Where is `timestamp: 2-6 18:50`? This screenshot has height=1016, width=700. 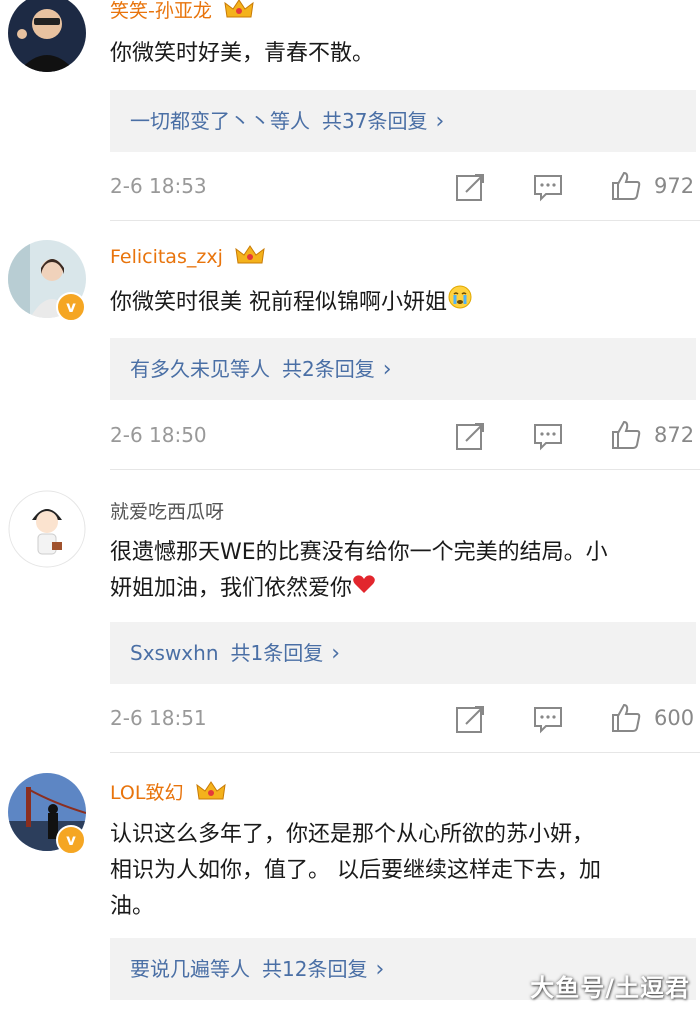 timestamp: 2-6 18:50 is located at coordinates (158, 435).